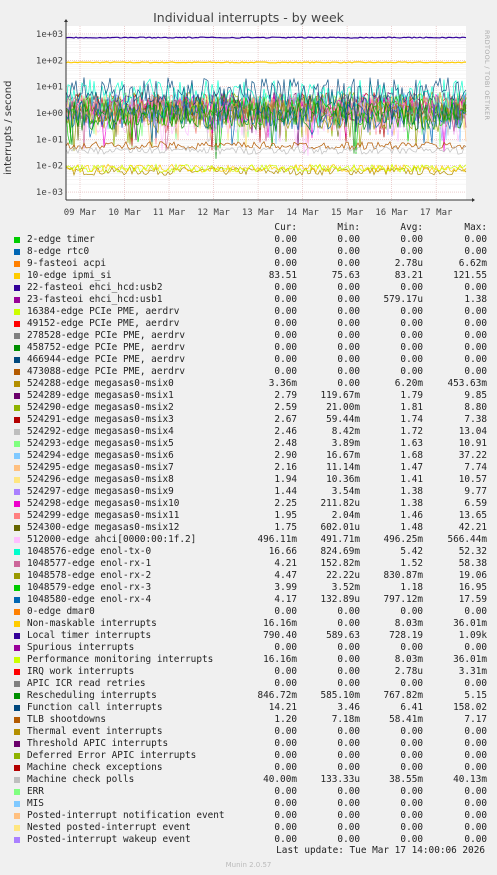 The image size is (497, 875). I want to click on series-name: Threshold APIC interrupts, so click(98, 743).